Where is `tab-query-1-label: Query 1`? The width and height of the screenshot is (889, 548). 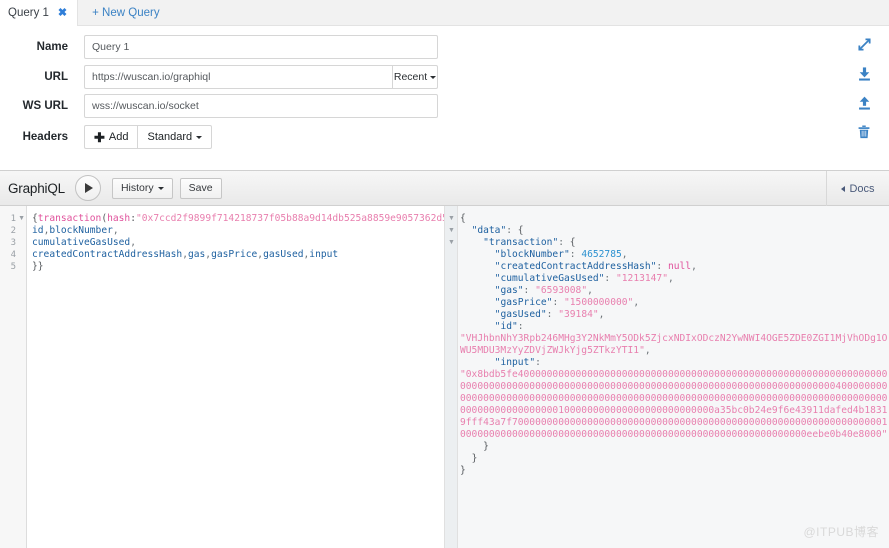
tab-query-1-label: Query 1 is located at coordinates (28, 13).